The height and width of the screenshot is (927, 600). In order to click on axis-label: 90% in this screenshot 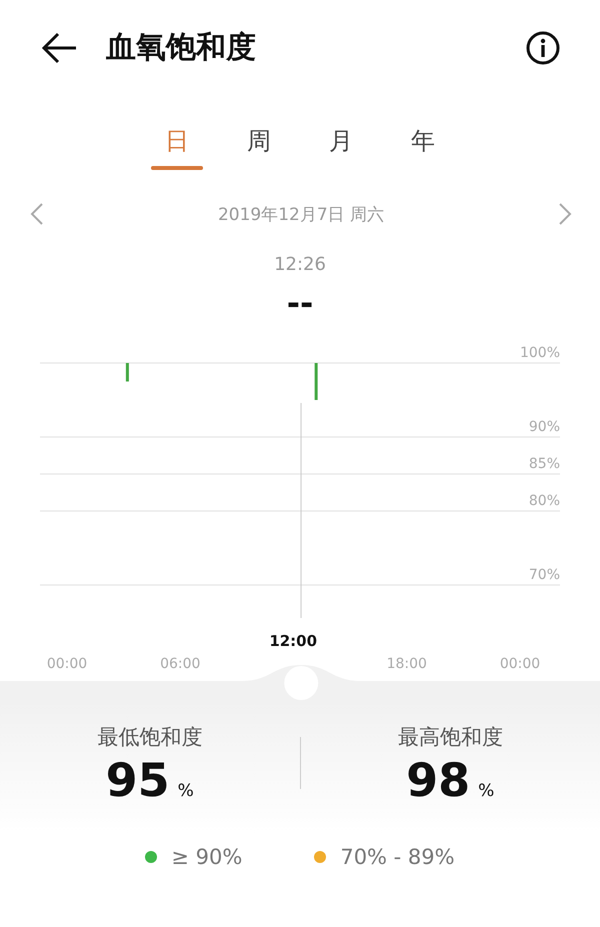, I will do `click(544, 427)`.